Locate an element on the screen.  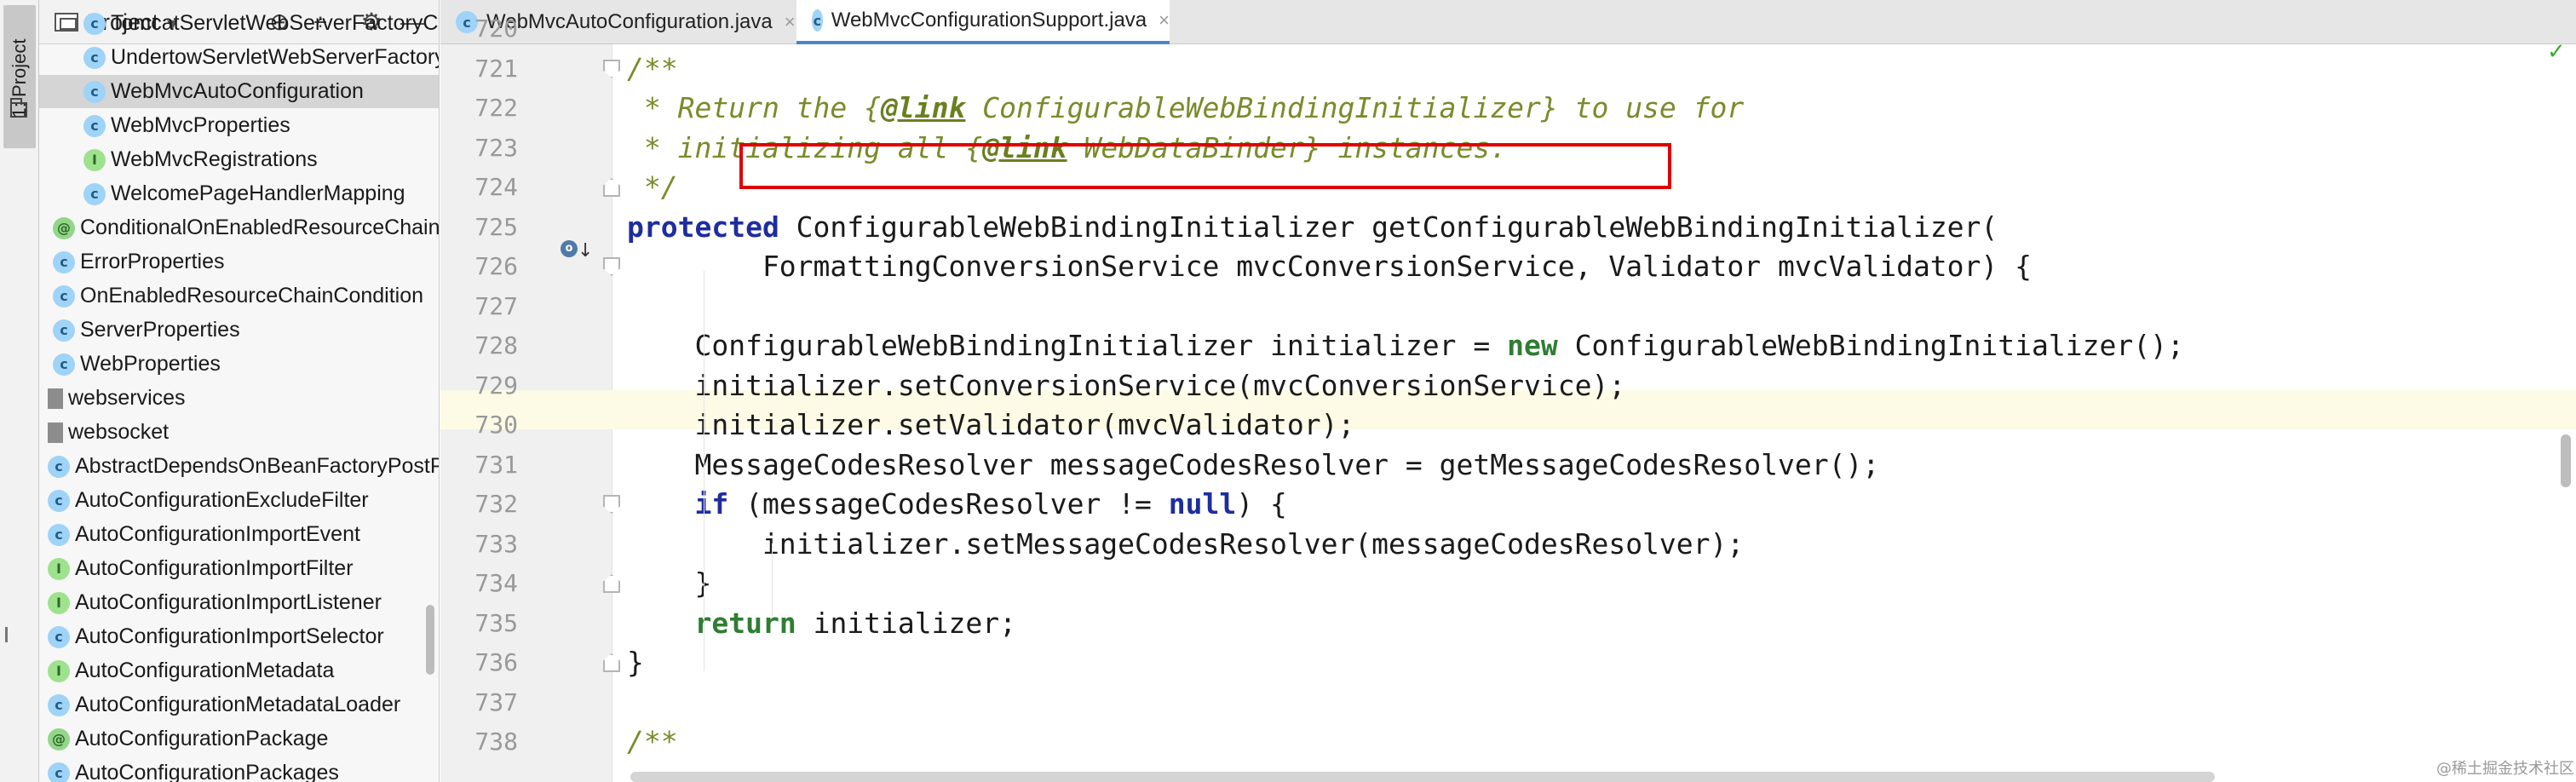
code-token: initializer; is located at coordinates (906, 623).